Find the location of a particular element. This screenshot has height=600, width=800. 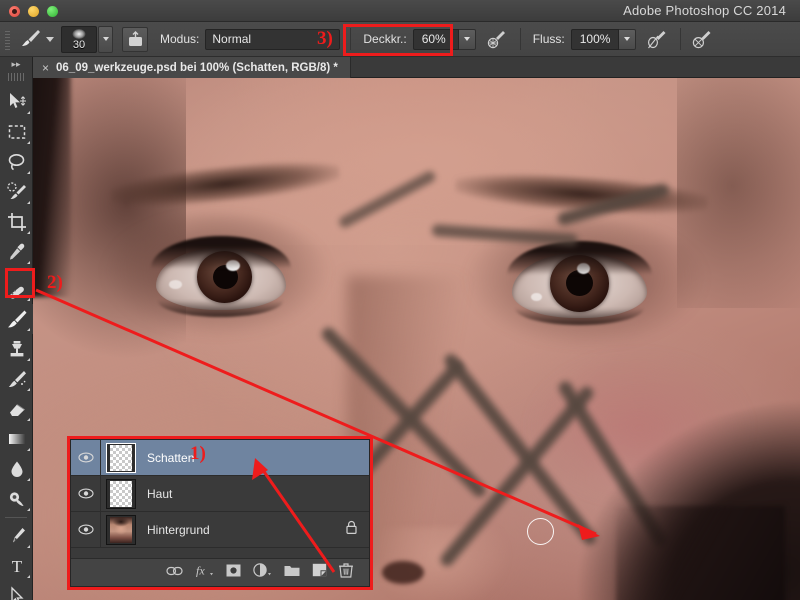

tools-panel: ▸▸ T is located at coordinates (16, 328).